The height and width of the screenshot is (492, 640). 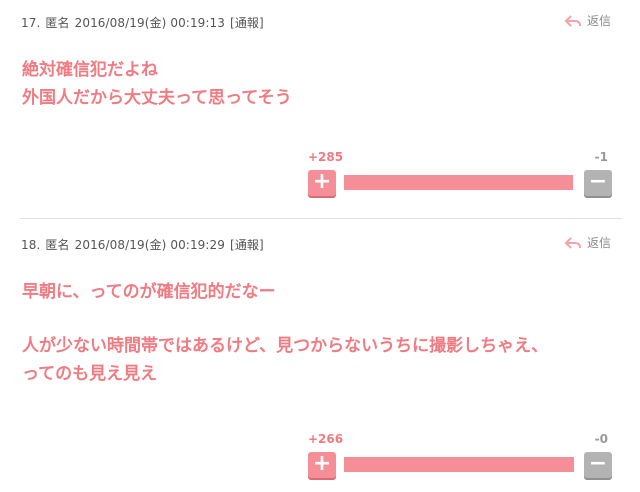 I want to click on comment-meta: 18. 匿名 2016/08/19(金) 00:19:29 [通報], so click(x=145, y=244).